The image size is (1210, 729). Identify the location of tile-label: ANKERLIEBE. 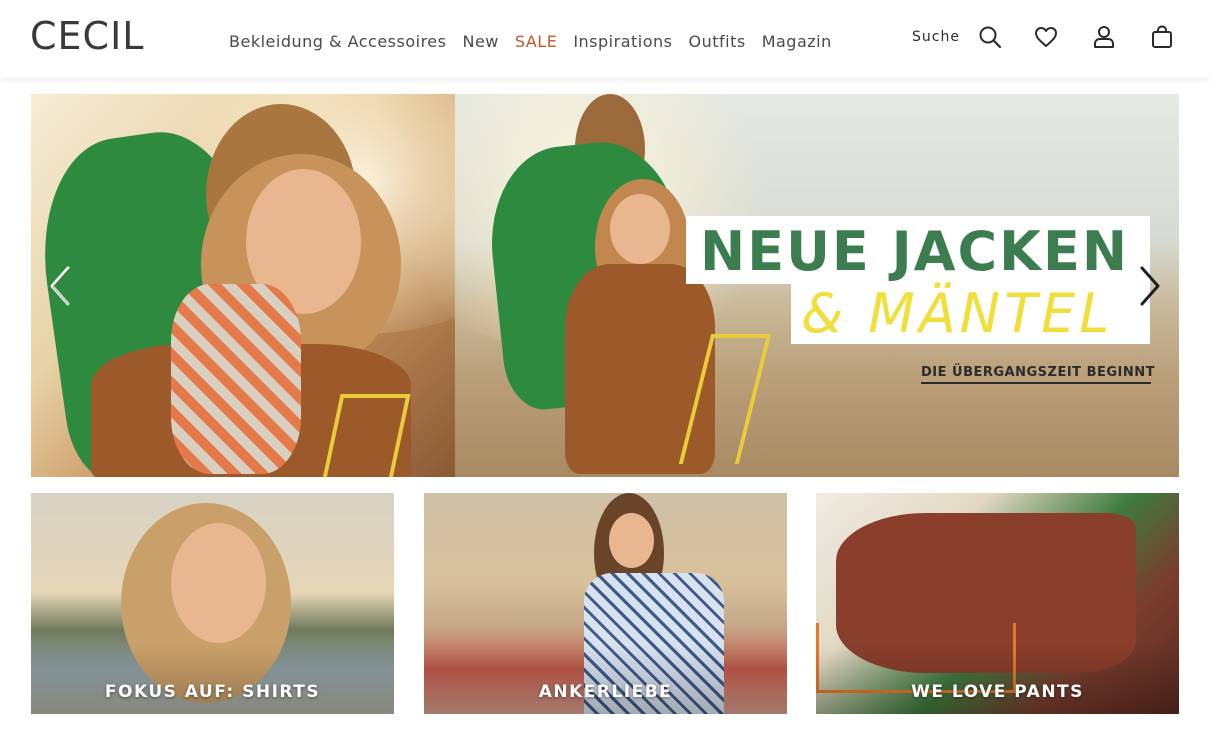
(605, 692).